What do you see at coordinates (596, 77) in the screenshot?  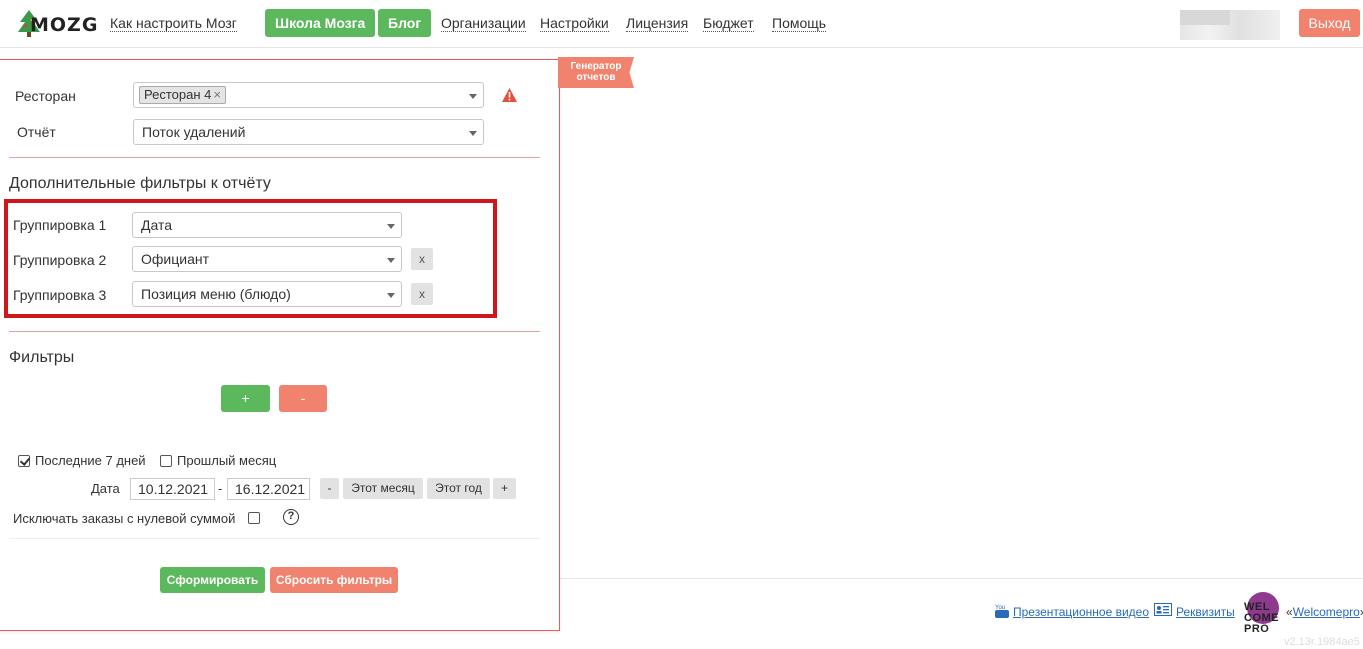 I see `tab-line-2: отчетов` at bounding box center [596, 77].